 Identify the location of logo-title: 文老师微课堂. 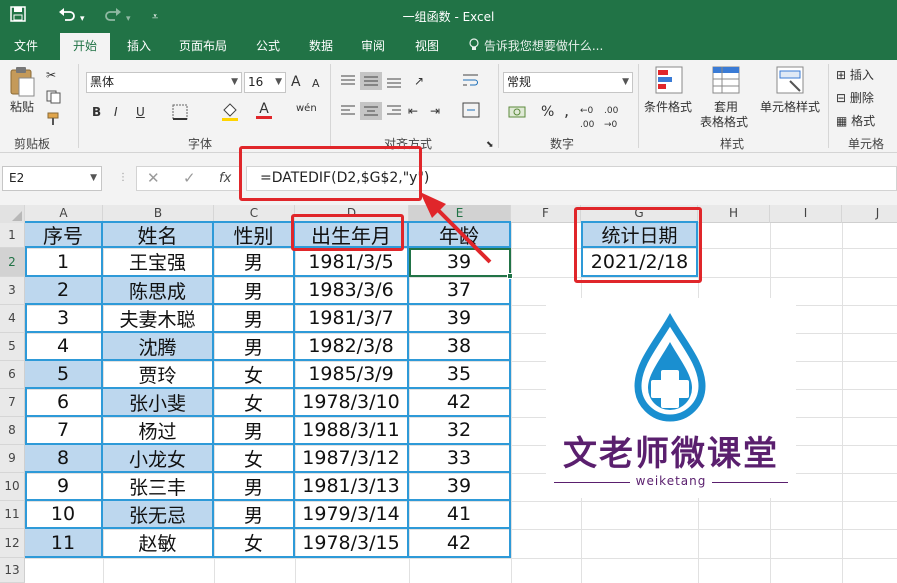
(671, 454).